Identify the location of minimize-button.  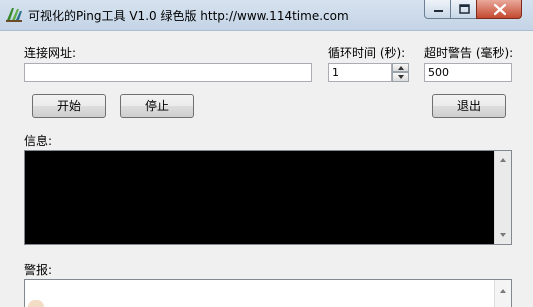
(437, 9).